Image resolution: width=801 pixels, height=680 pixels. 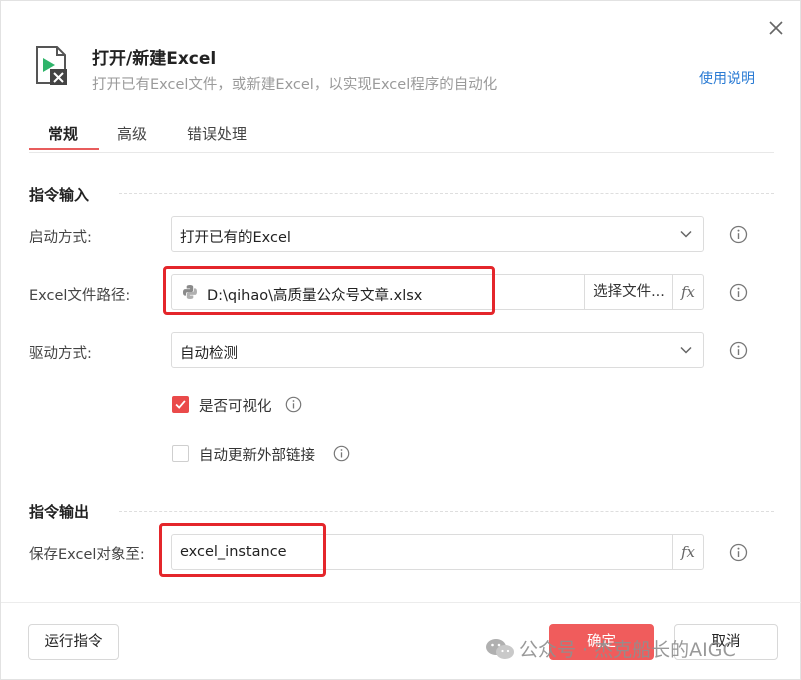 What do you see at coordinates (59, 195) in the screenshot?
I see `input-section-title: 指令输入` at bounding box center [59, 195].